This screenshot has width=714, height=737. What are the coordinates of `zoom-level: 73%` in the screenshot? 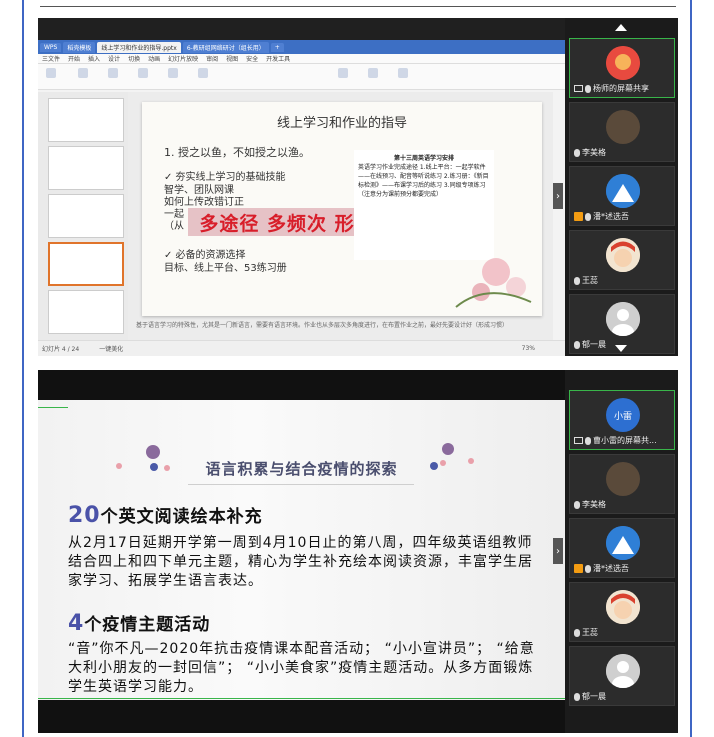 It's located at (528, 348).